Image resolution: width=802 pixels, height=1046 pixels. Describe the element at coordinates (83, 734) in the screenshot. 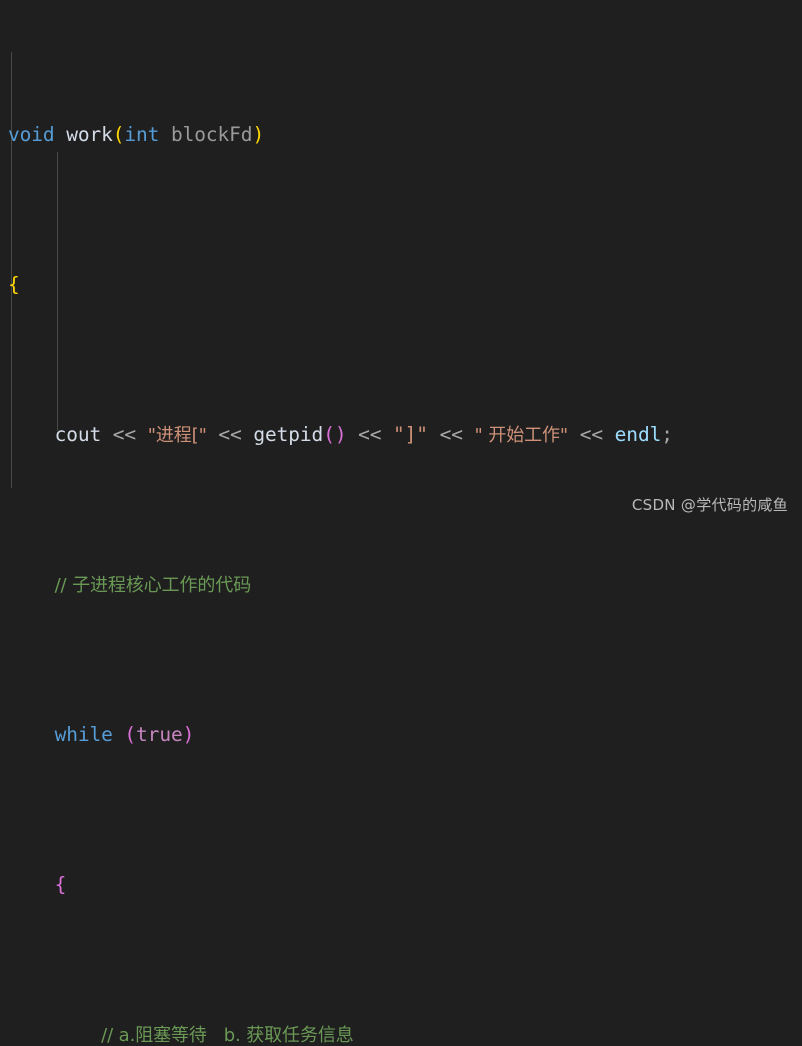

I see `token-keyword-while: while` at that location.